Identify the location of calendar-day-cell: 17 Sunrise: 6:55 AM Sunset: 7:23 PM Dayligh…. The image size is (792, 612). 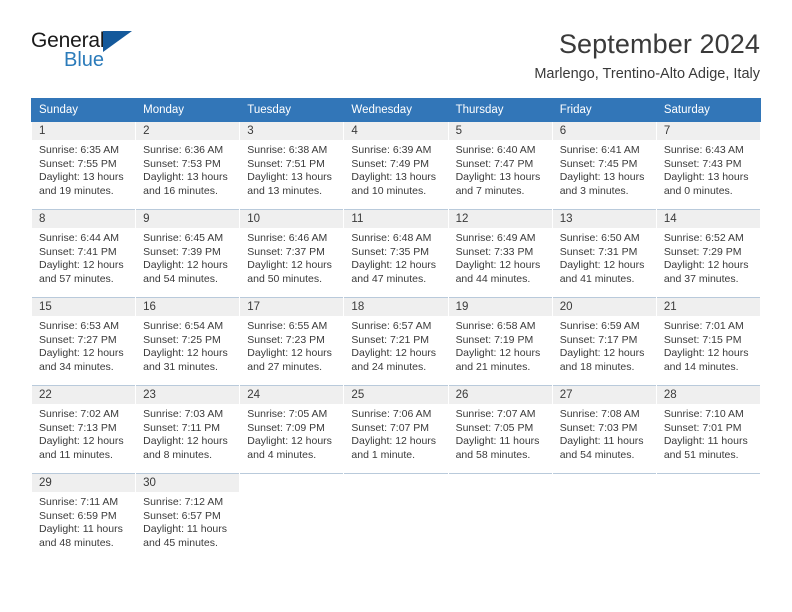
(292, 341).